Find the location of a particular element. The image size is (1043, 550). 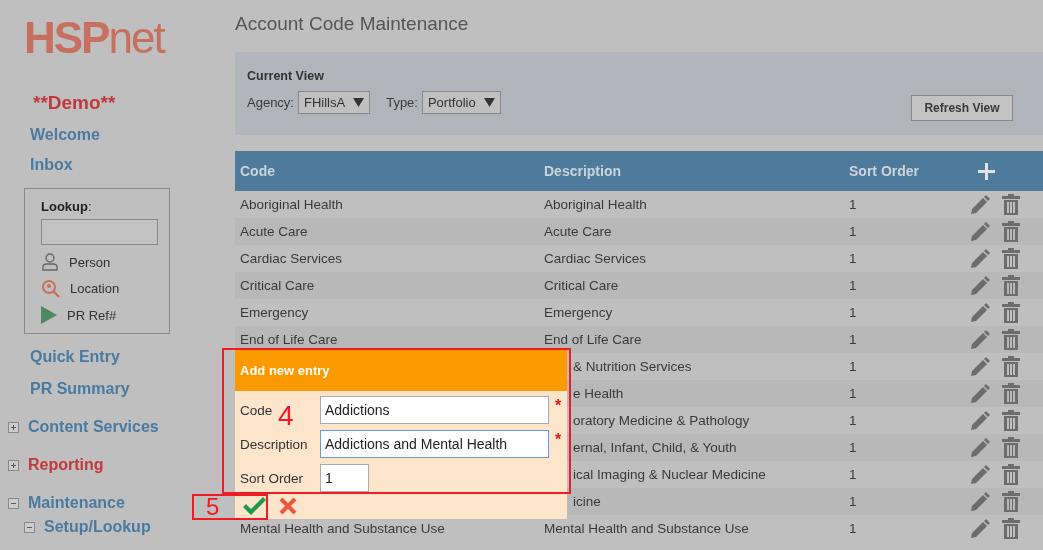

column-header: Sort Order is located at coordinates (884, 171).